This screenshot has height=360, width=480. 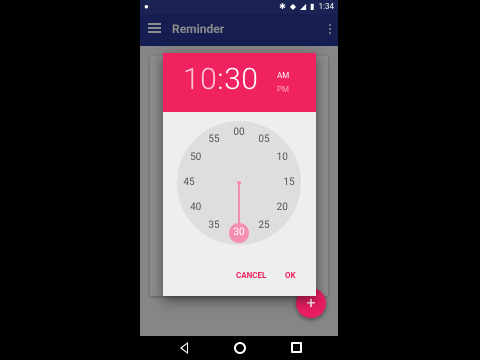 I want to click on time-picker-header: 10:30 AM PM, so click(x=239, y=82).